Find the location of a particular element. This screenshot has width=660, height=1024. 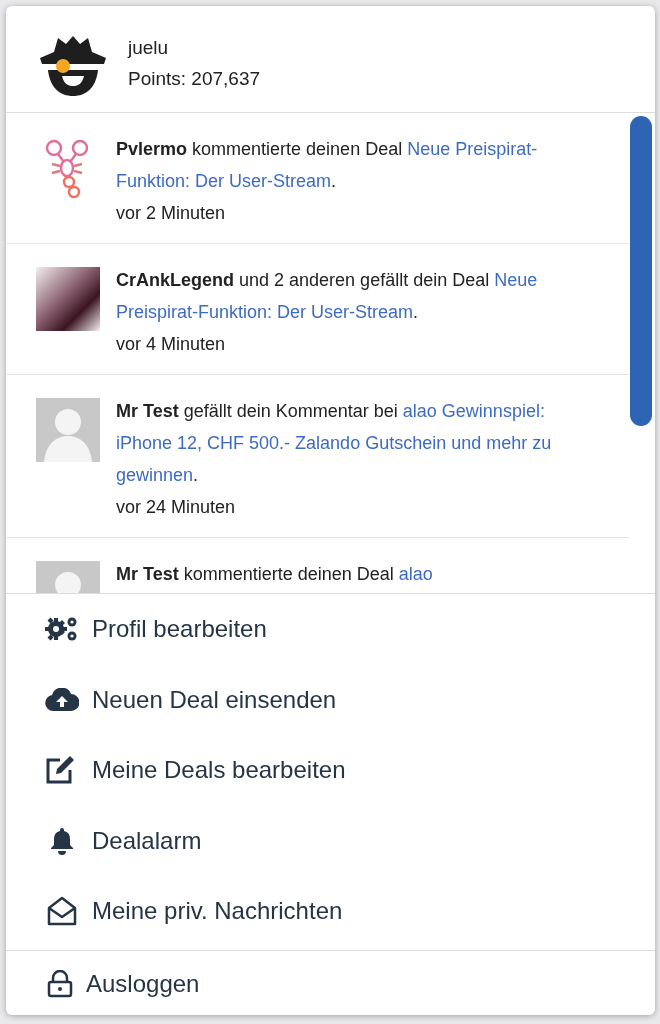

notification-item: Pvlermo kommentierte deinen Deal Neue Preispirat-Funktion: Der User-Stream. vor 2 Minuten is located at coordinates (317, 178).